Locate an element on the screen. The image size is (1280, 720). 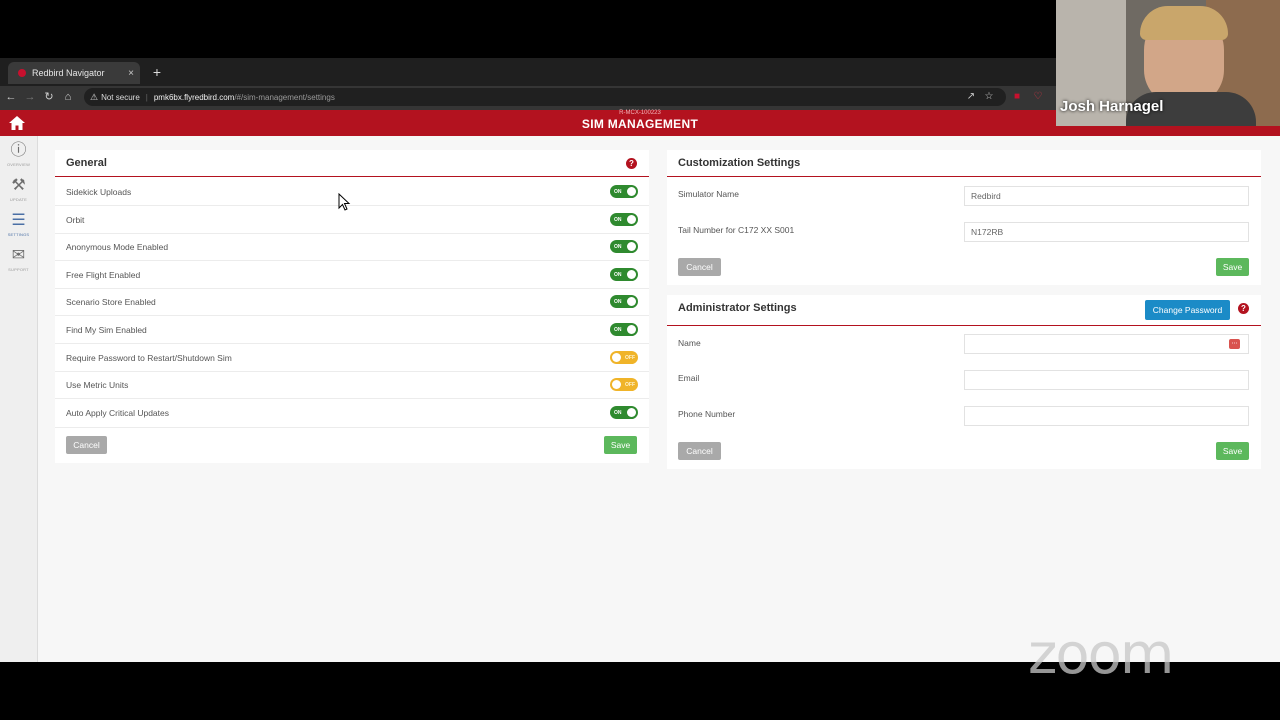
setting-label: Anonymous Mode Enabled is located at coordinates (117, 247).